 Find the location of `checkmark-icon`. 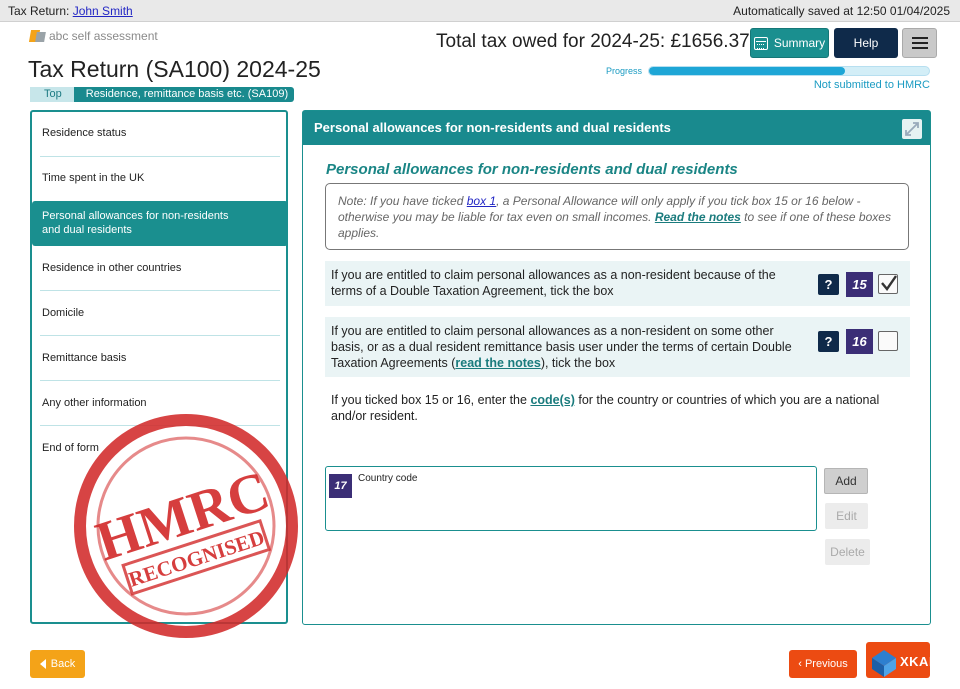

checkmark-icon is located at coordinates (889, 283).